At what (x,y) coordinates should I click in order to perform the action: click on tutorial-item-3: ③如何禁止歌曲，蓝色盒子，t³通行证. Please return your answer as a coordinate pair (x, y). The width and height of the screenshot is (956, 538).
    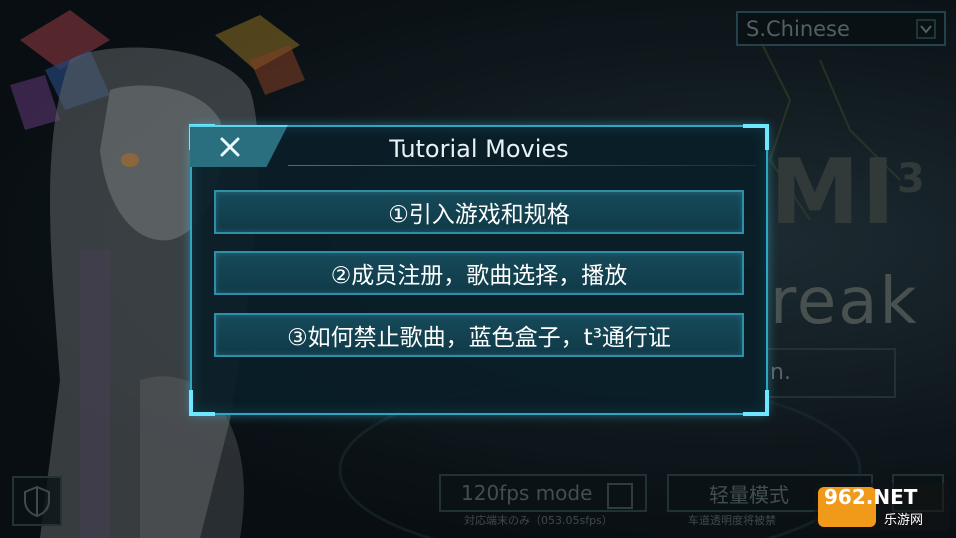
    Looking at the image, I should click on (479, 335).